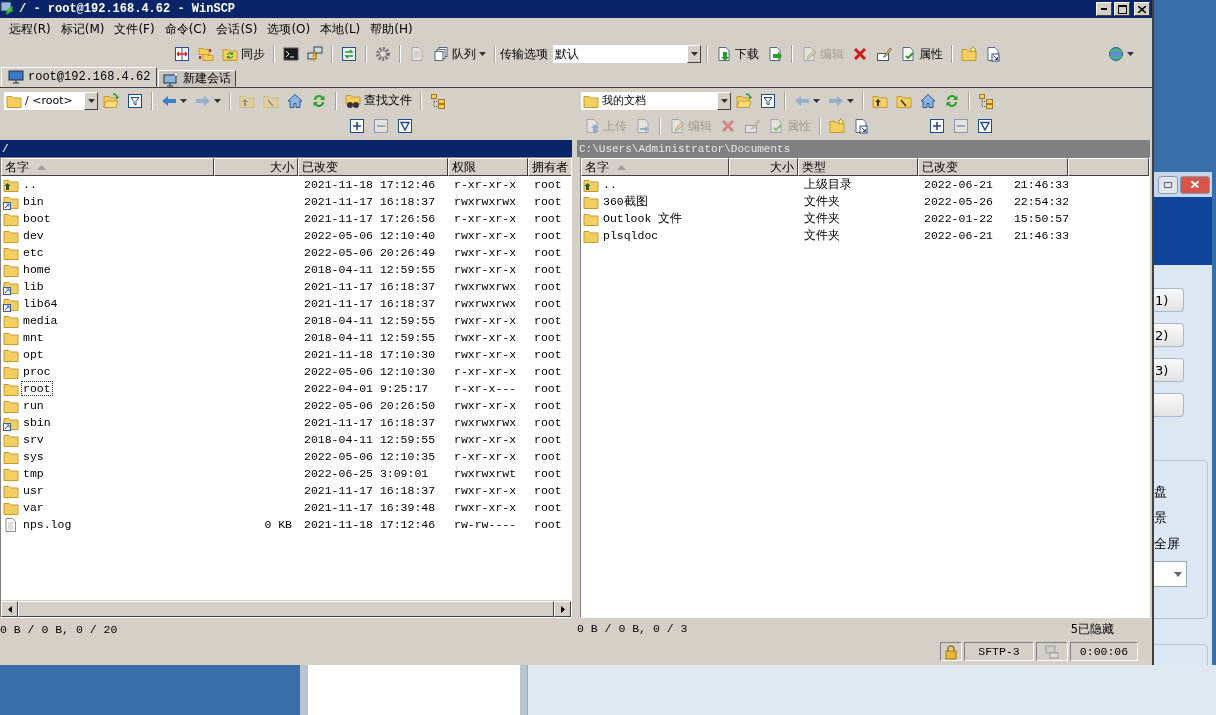  I want to click on dialog-button: 1), so click(1169, 300).